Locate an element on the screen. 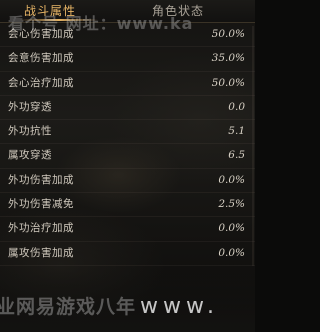  stat-label: 外功穿透 is located at coordinates (30, 106).